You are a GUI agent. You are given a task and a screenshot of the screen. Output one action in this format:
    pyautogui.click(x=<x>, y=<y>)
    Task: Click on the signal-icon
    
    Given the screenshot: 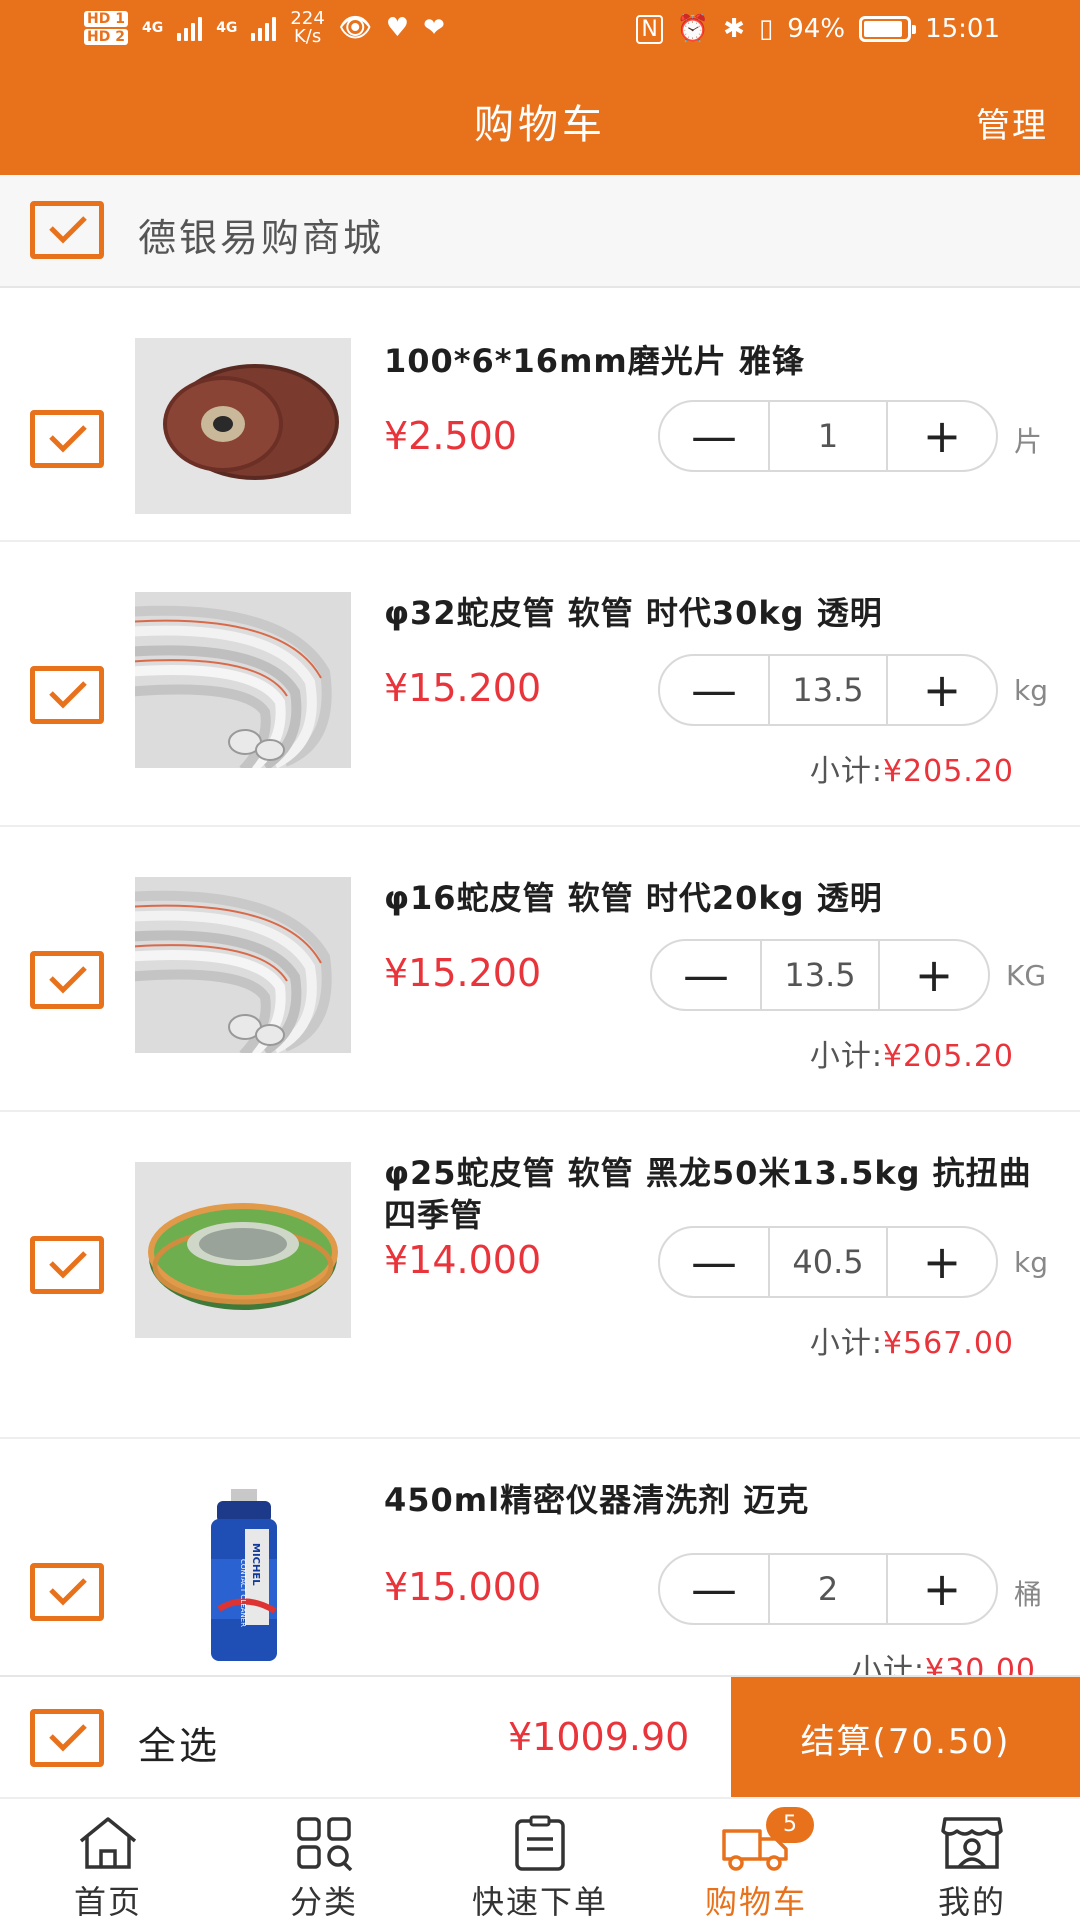 What is the action you would take?
    pyautogui.click(x=190, y=28)
    